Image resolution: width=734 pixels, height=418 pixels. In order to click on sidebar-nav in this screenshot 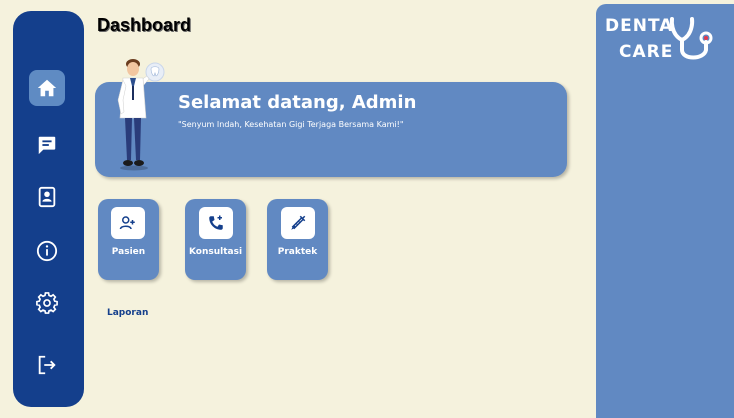, I will do `click(48, 209)`.